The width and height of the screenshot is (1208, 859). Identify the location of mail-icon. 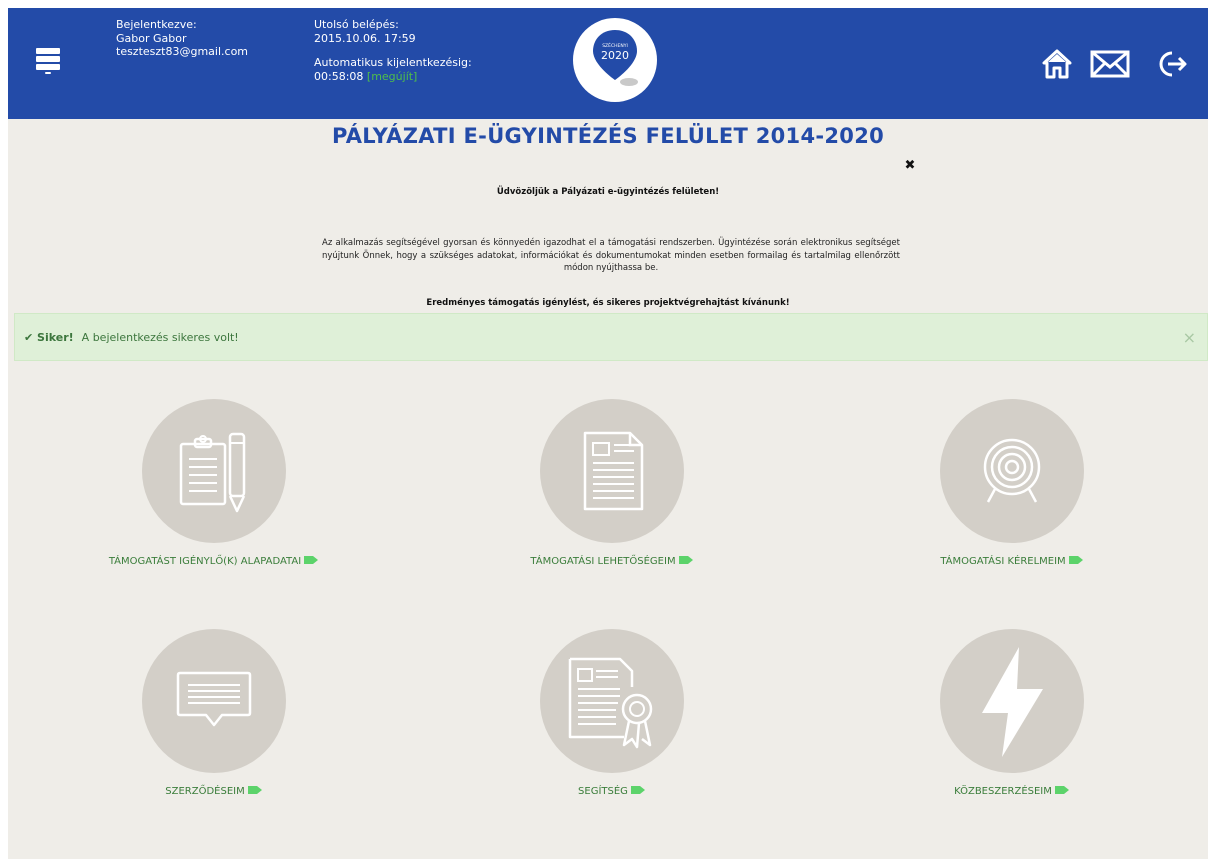
(1110, 64).